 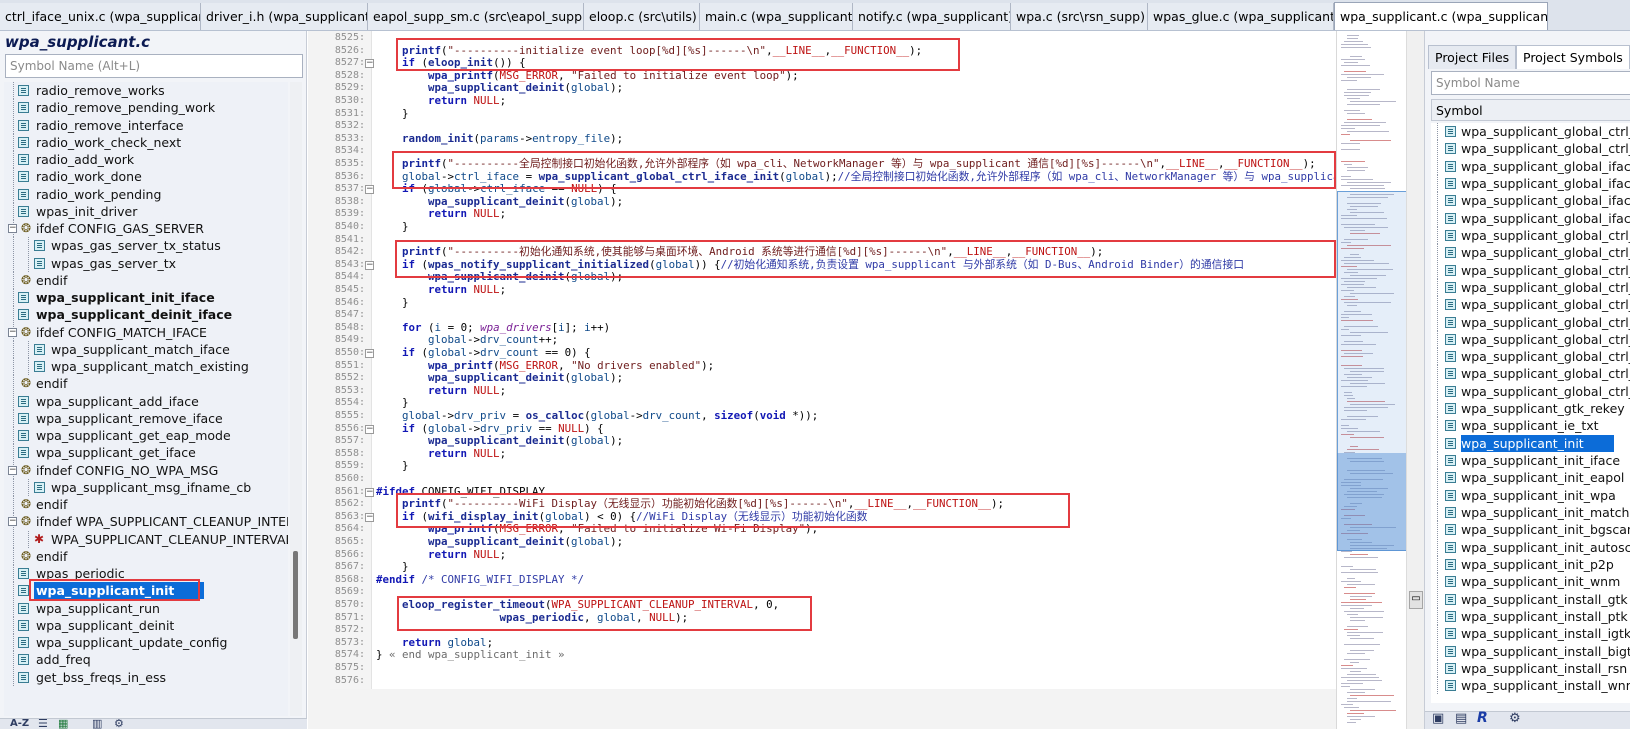 I want to click on scrollbar-thumb, so click(x=295, y=595).